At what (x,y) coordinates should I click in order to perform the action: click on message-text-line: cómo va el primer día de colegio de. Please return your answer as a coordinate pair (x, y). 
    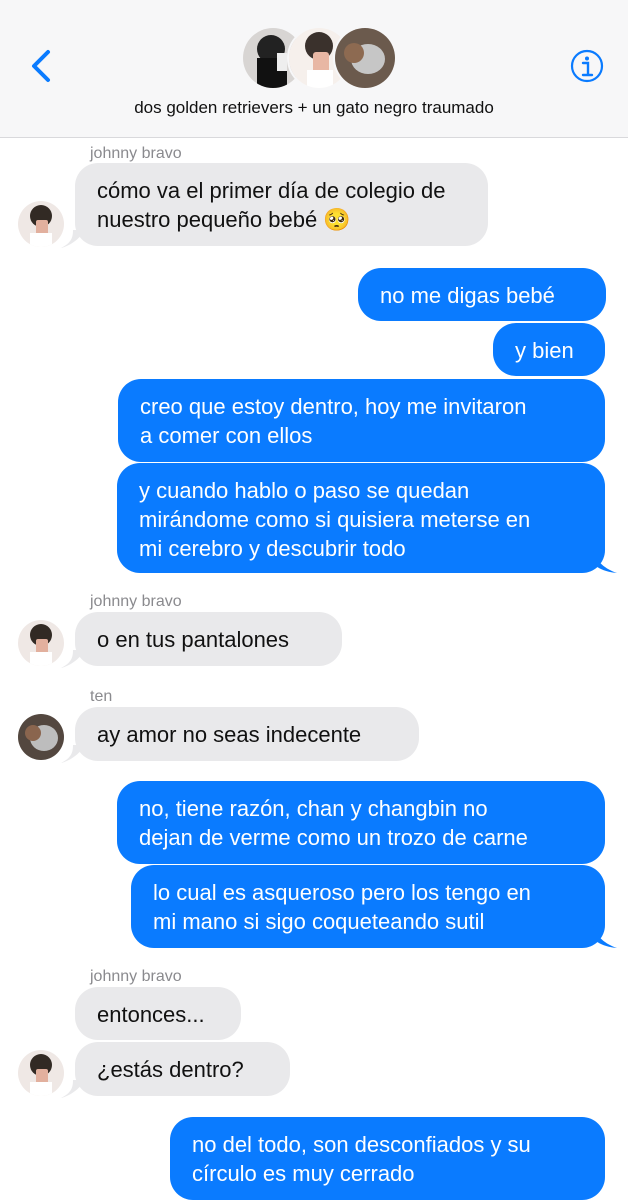
    Looking at the image, I should click on (271, 190).